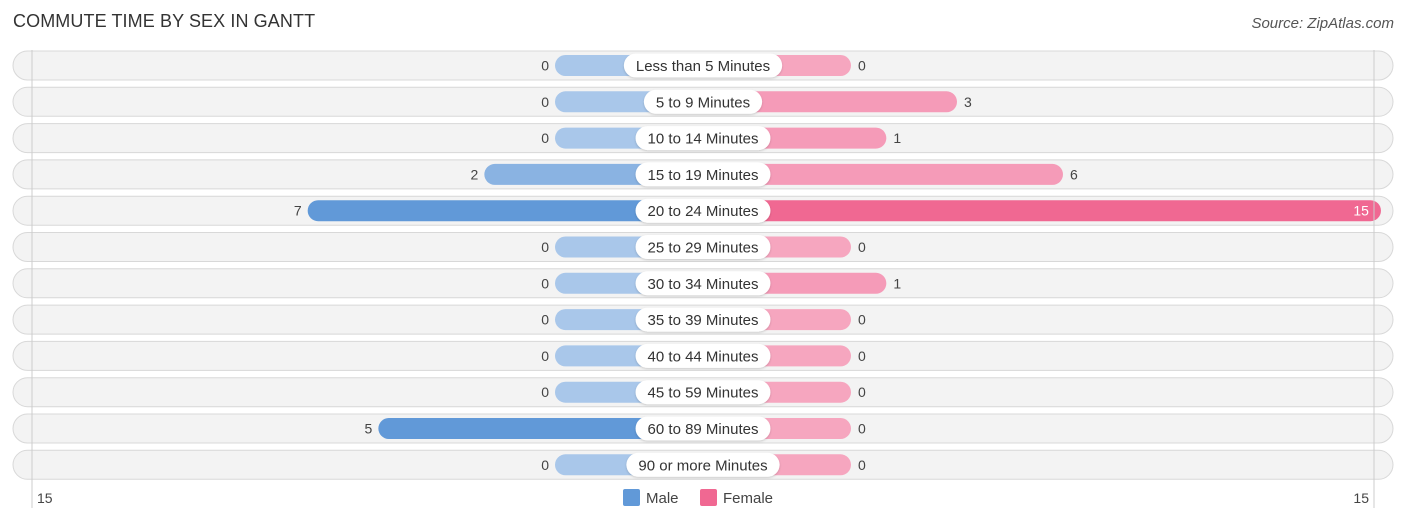  Describe the element at coordinates (298, 211) in the screenshot. I see `value-label-male: 7` at that location.